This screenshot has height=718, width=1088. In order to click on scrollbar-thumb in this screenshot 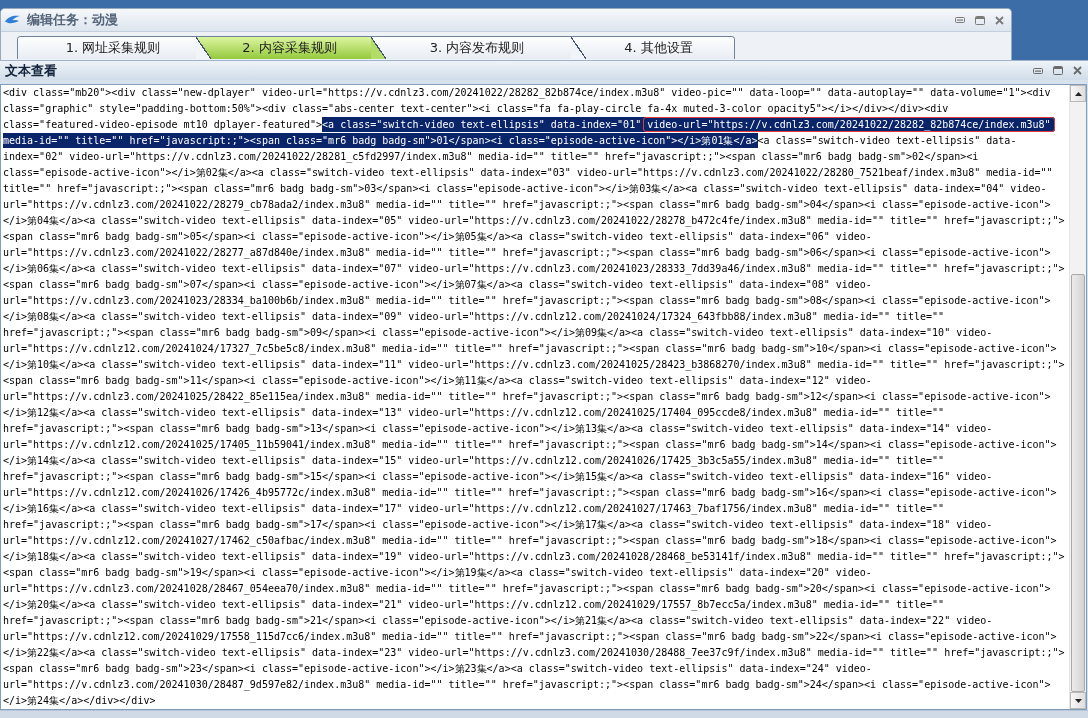, I will do `click(1078, 483)`.